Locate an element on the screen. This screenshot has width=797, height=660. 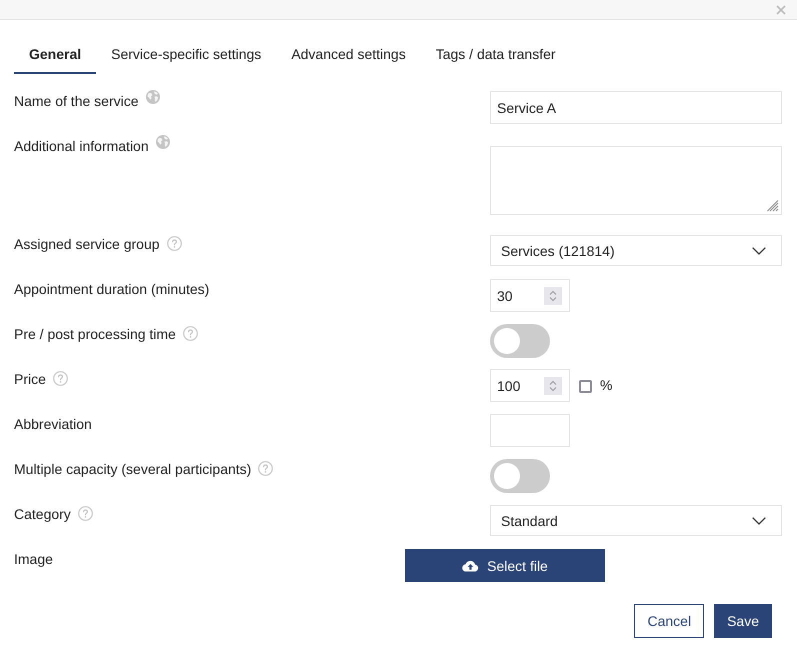
field-label: Assigned service group is located at coordinates (87, 244).